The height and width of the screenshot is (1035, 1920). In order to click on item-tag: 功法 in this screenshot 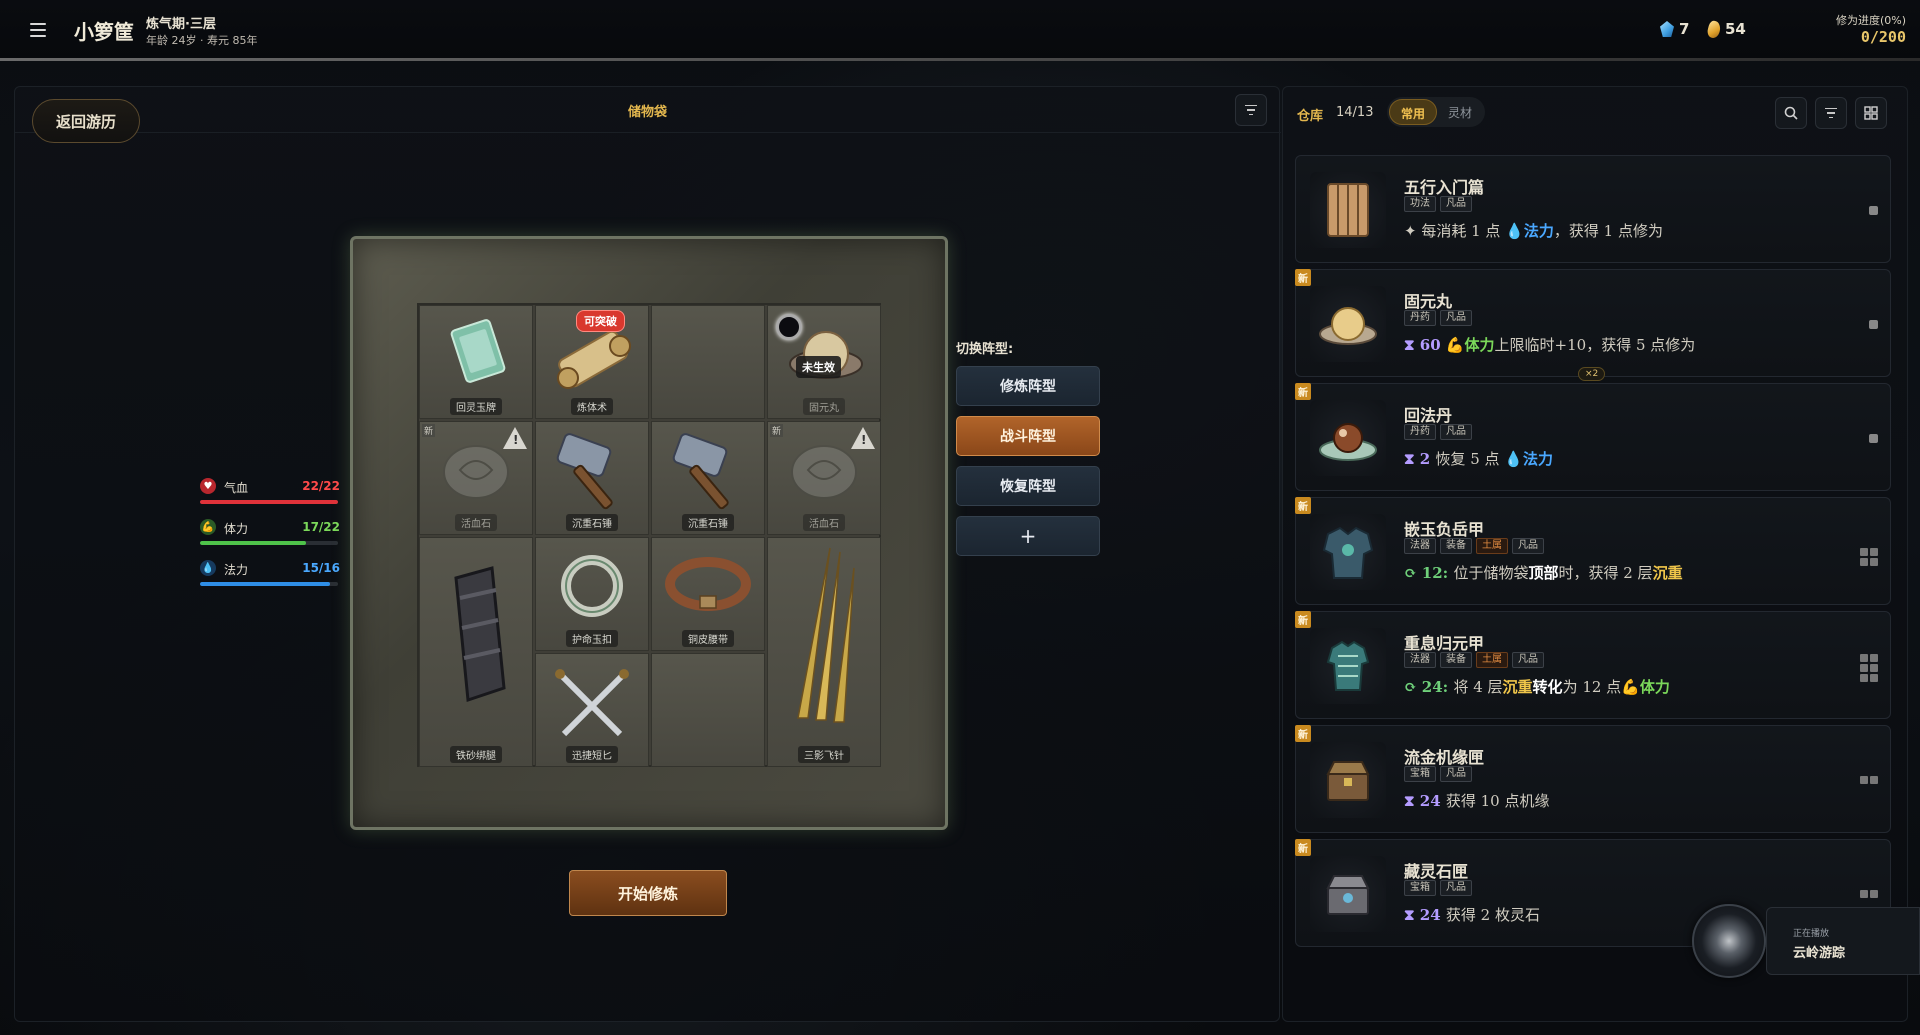, I will do `click(1420, 204)`.